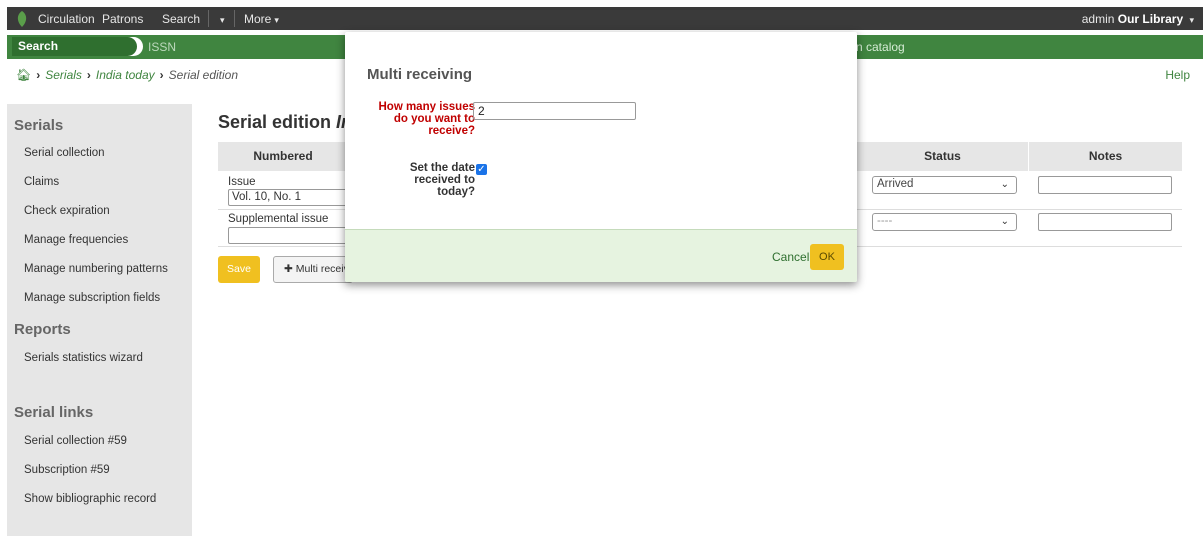  I want to click on page-title: Serial edition In, so click(285, 122).